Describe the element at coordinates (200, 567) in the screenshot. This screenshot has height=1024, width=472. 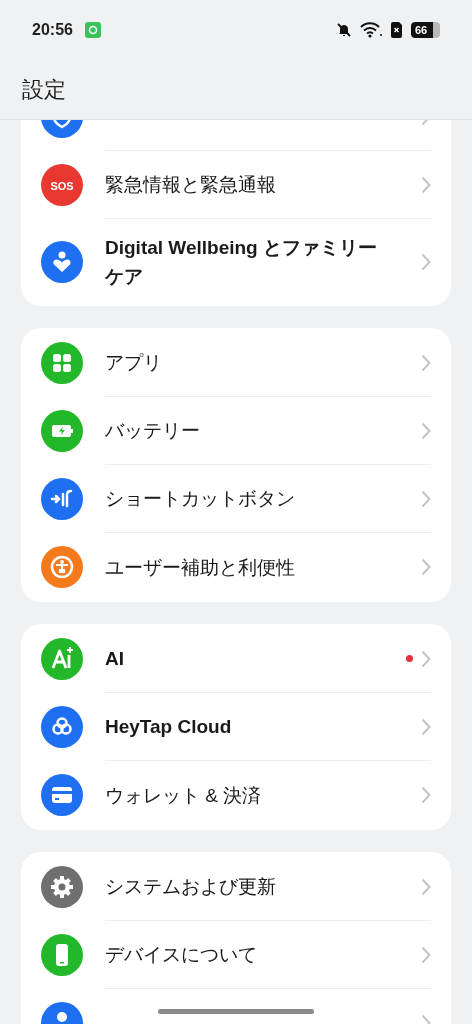
I see `item-label: ユーザー補助と利便性` at that location.